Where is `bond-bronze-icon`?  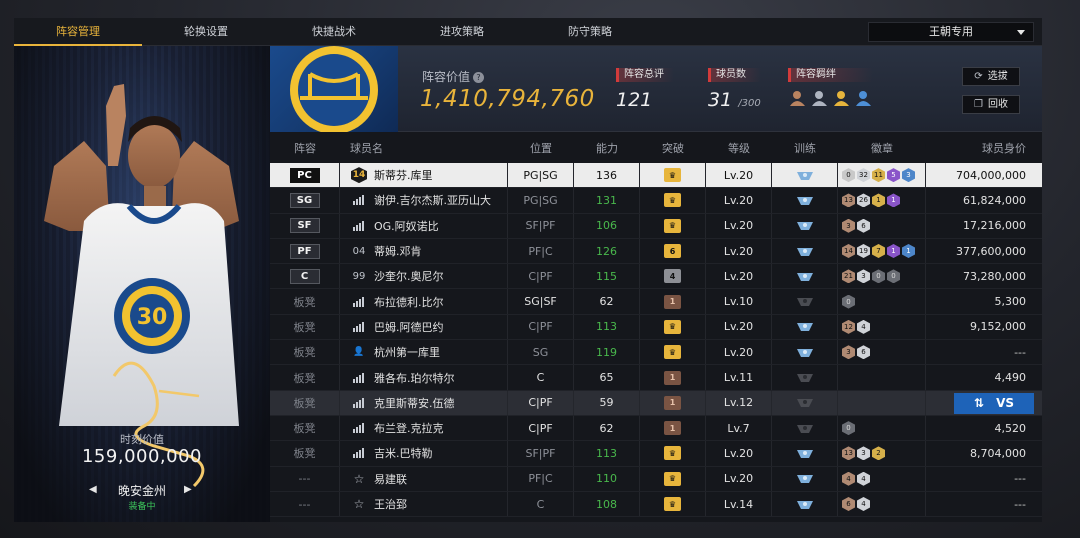
bond-bronze-icon is located at coordinates (797, 98).